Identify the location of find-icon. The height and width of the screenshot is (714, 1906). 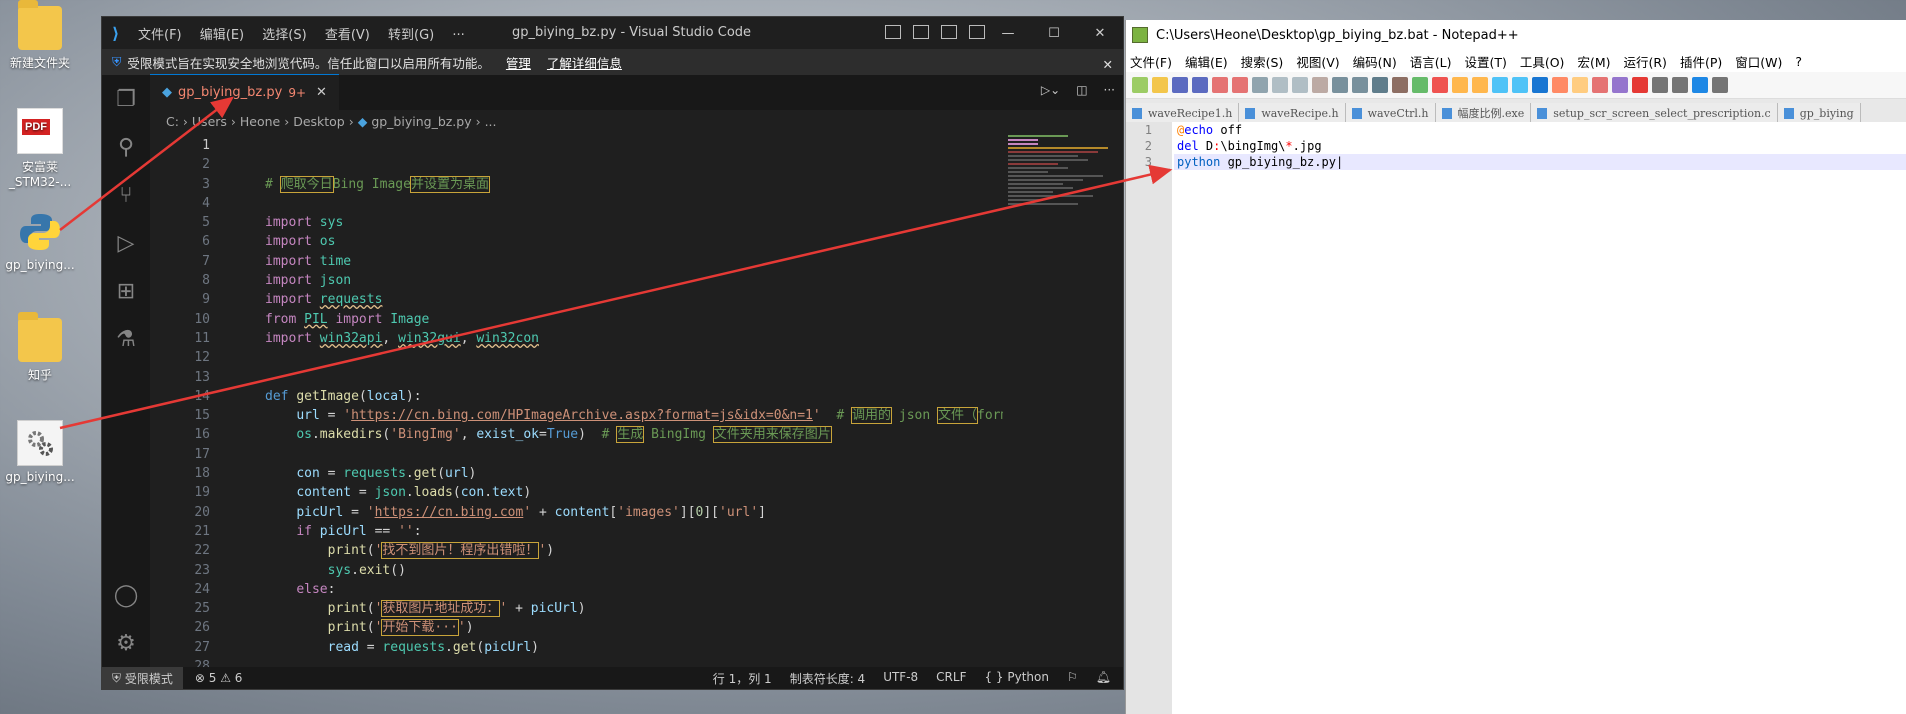
(1380, 85).